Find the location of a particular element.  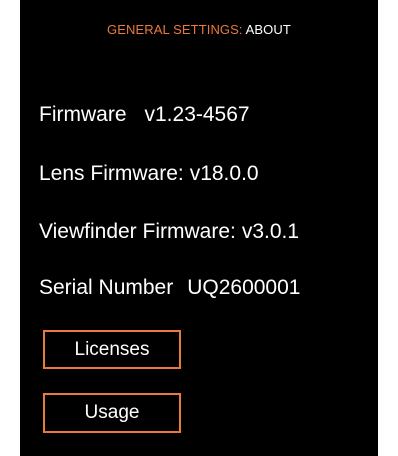

firmware-label: Firmware is located at coordinates (83, 114).